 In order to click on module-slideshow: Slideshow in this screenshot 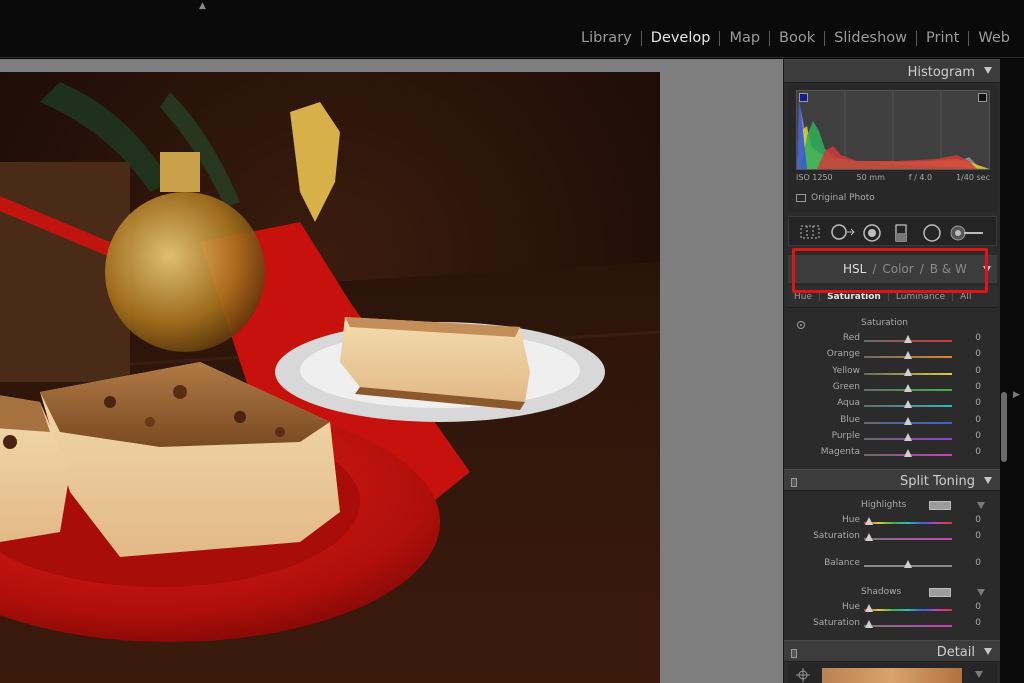, I will do `click(870, 38)`.